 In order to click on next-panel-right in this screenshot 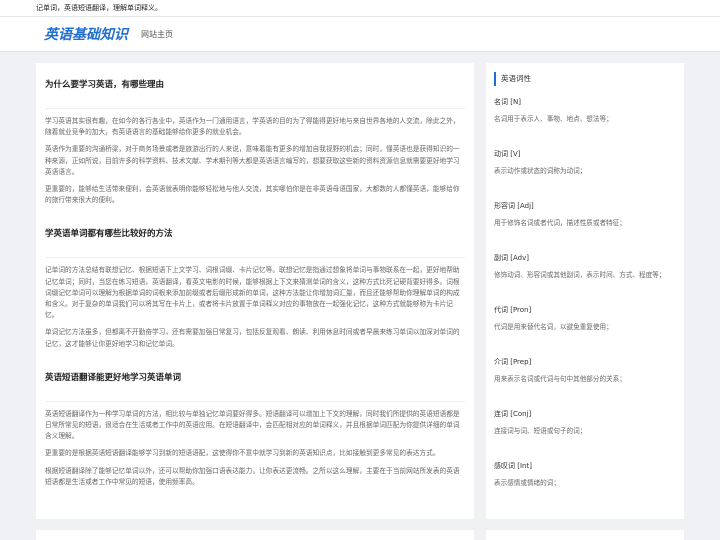, I will do `click(585, 535)`.